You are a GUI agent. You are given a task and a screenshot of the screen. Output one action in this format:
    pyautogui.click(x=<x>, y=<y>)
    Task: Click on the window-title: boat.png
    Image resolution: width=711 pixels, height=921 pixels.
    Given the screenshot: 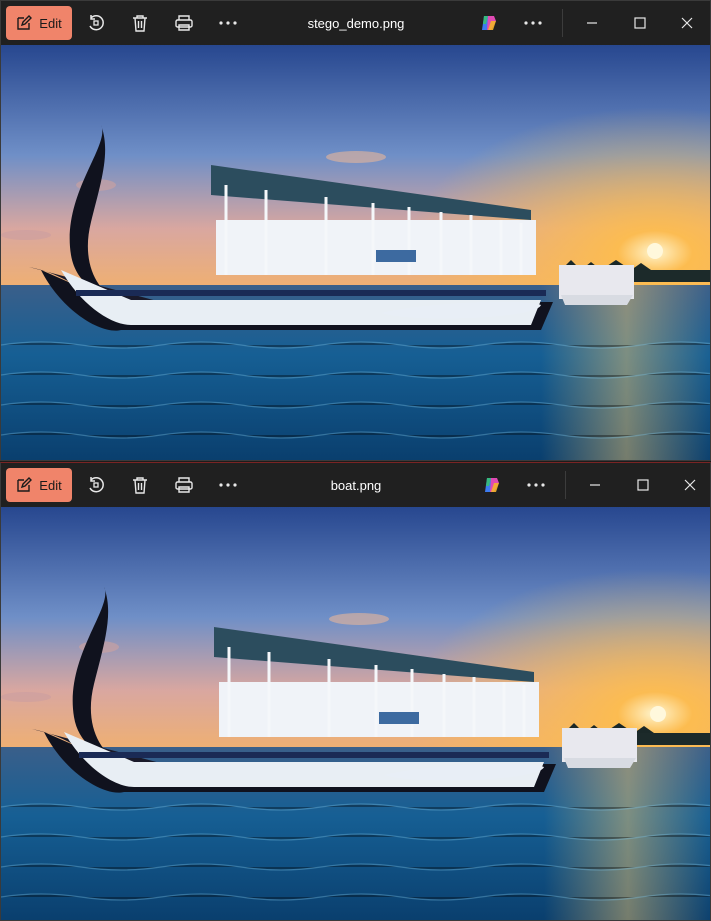 What is the action you would take?
    pyautogui.click(x=356, y=485)
    